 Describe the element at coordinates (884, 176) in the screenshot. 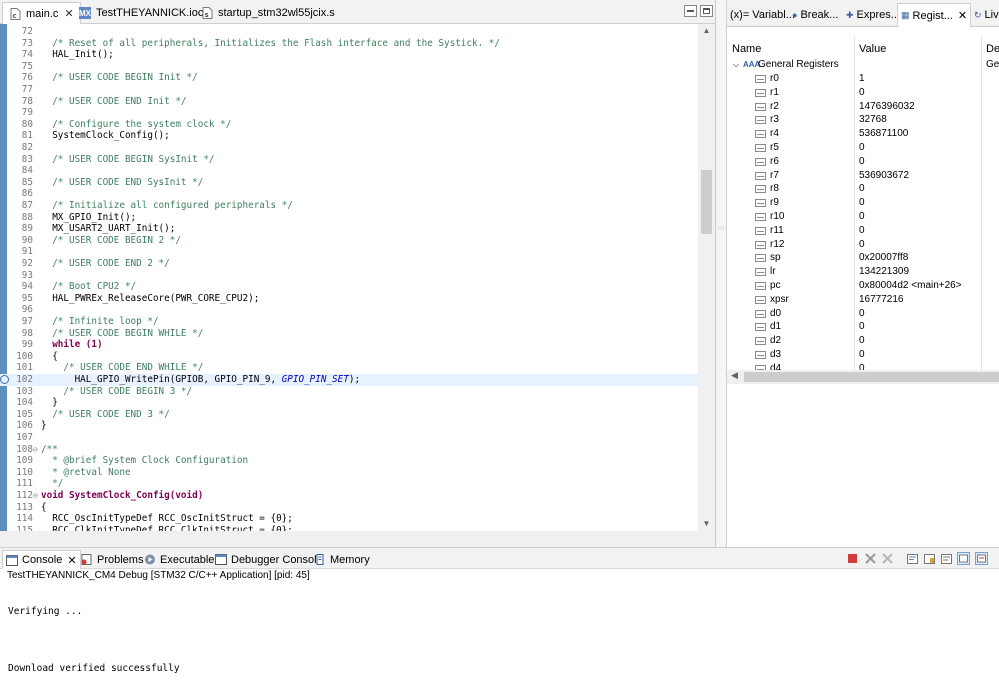

I see `register-value: 536903672` at that location.